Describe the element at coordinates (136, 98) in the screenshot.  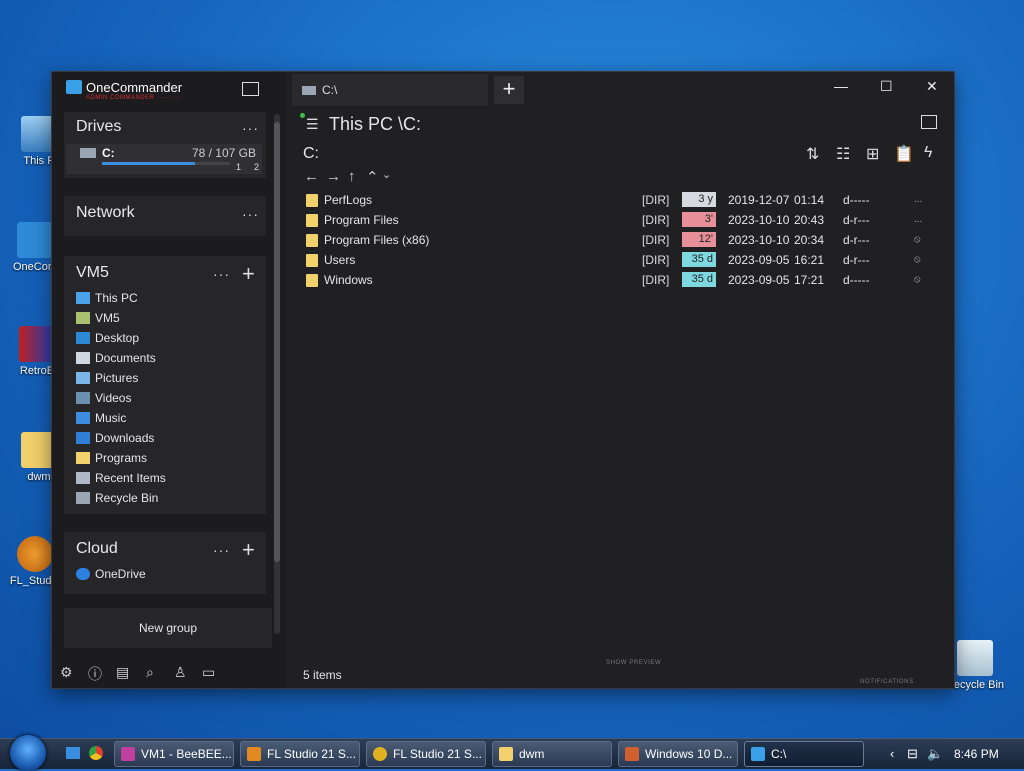
I see `app-subtitle: ADMIN COMMANDER · ···· ··· ·` at that location.